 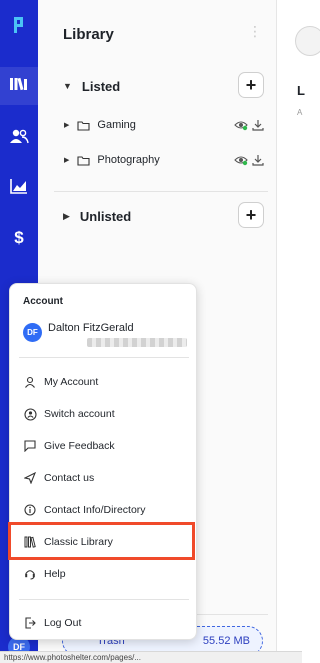 I want to click on switch-account-icon, so click(x=30, y=414).